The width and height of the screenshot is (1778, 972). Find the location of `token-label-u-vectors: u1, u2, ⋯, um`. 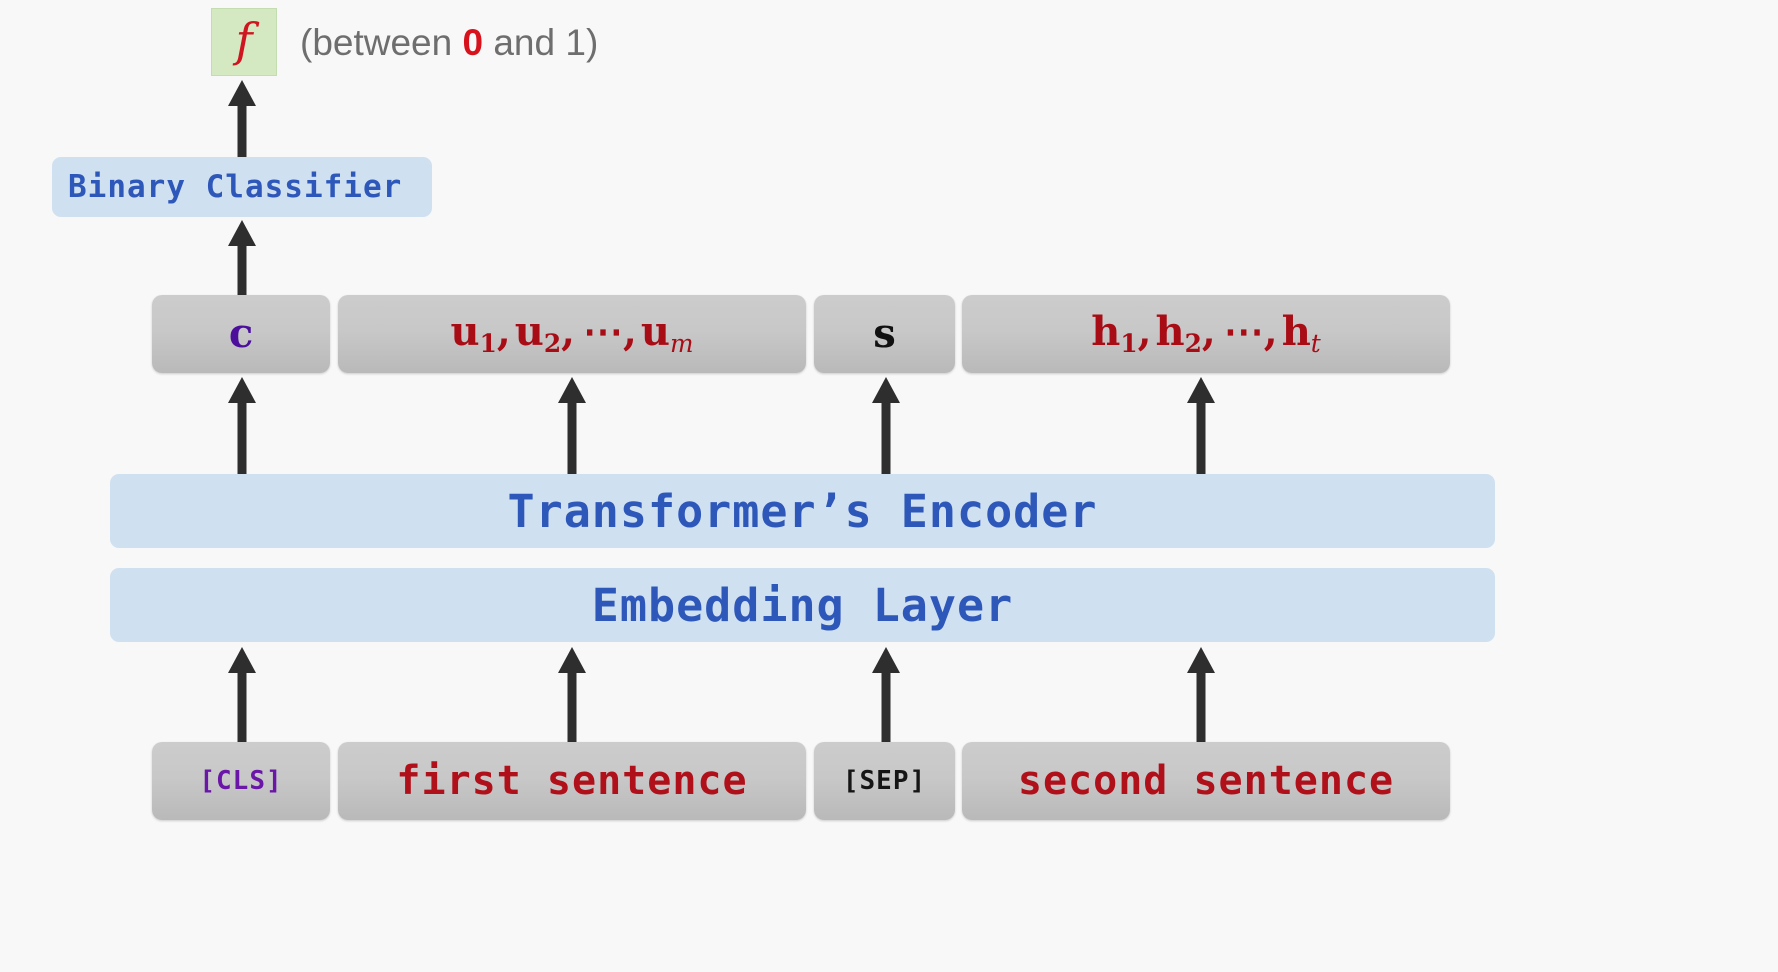

token-label-u-vectors: u1, u2, ⋯, um is located at coordinates (572, 332).